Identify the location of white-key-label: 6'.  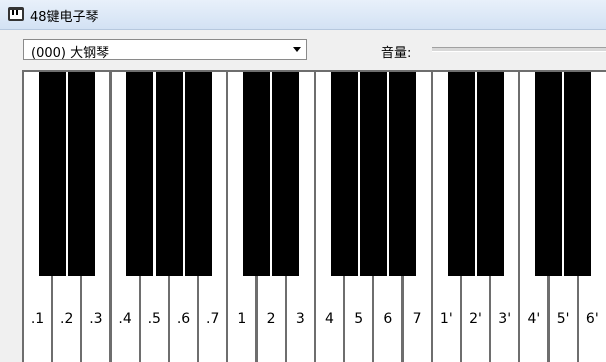
(592, 319).